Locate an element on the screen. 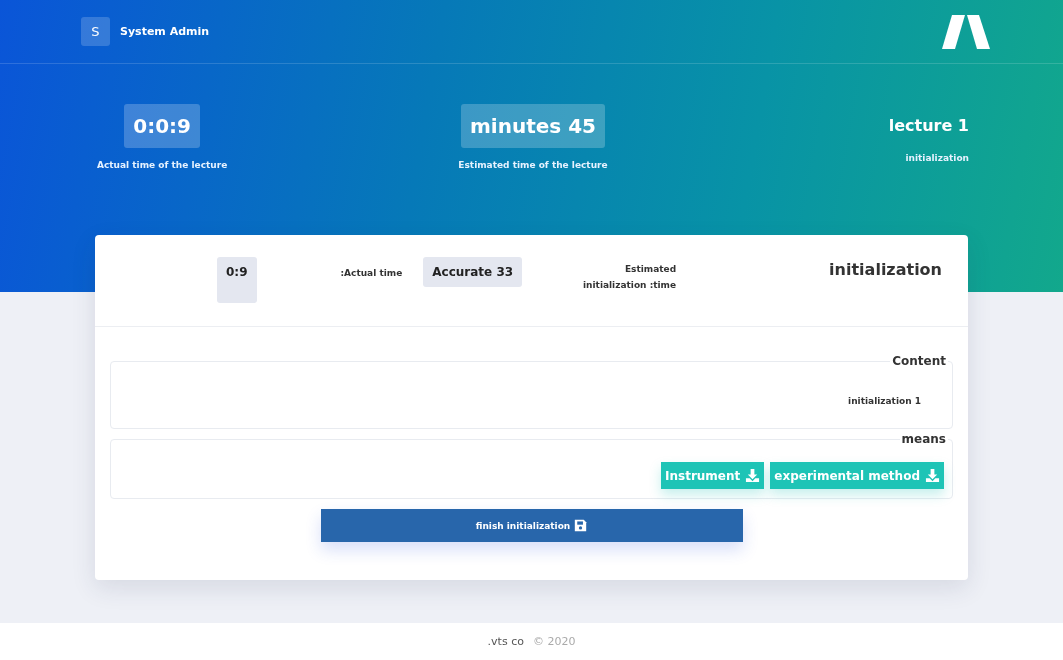 The height and width of the screenshot is (660, 1063). timer-badge: minutes 45 is located at coordinates (533, 126).